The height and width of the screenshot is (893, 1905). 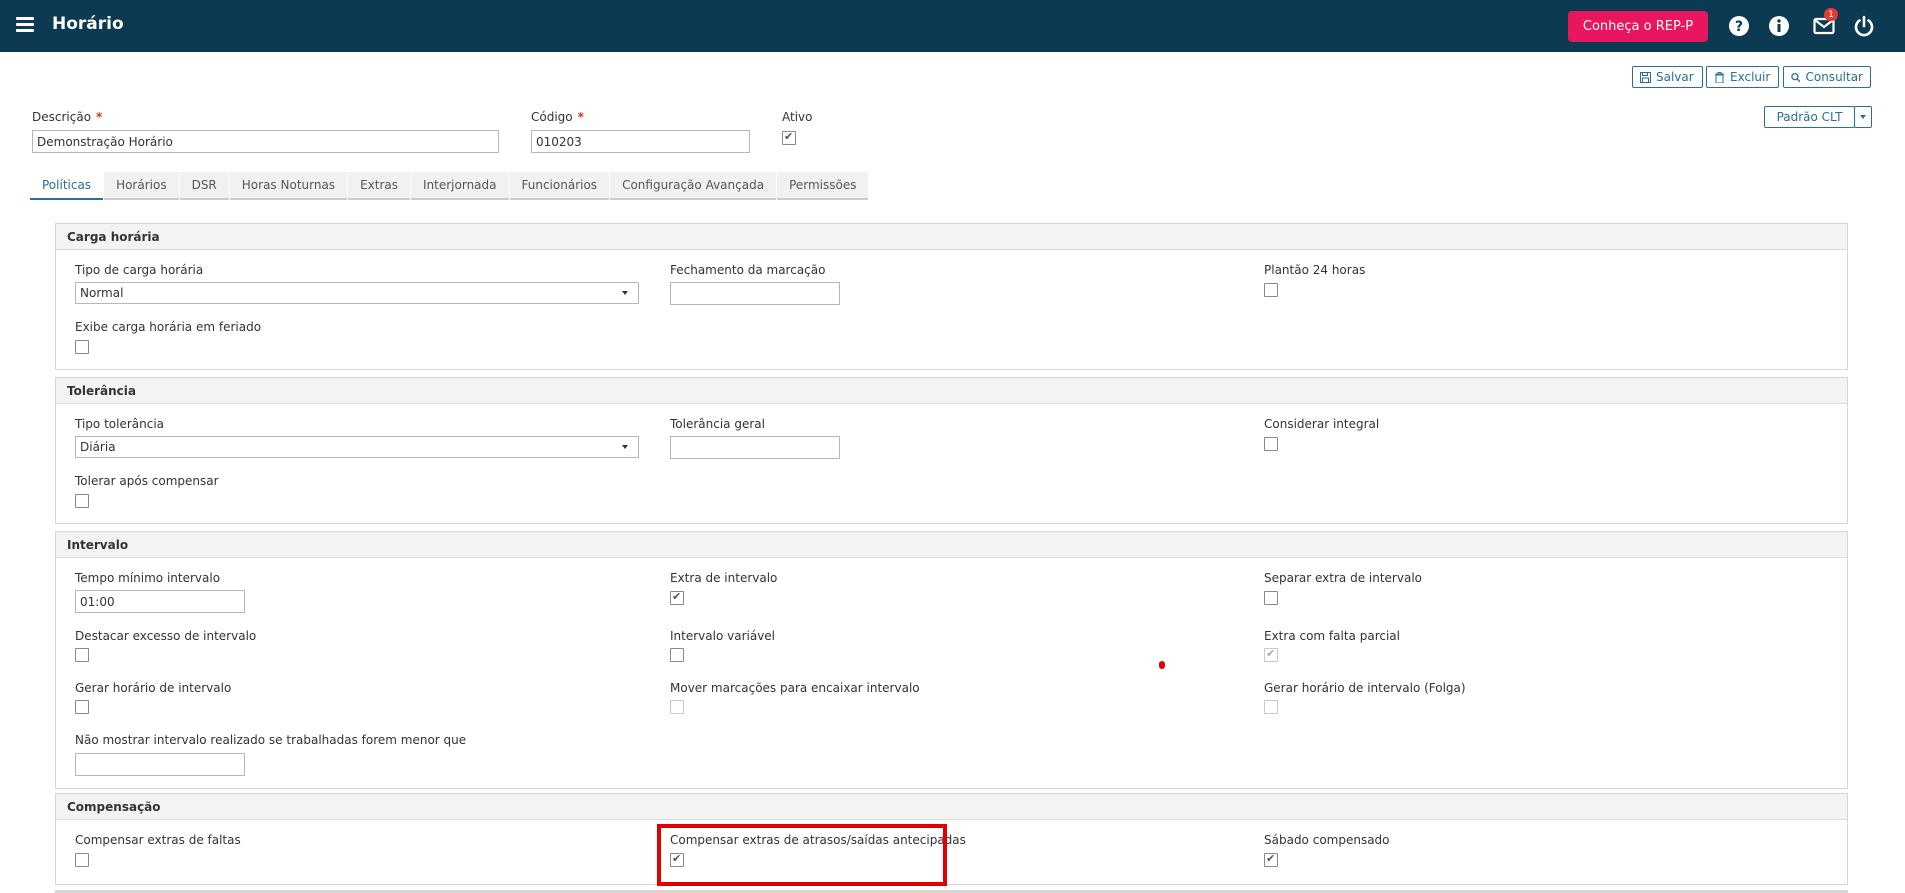 I want to click on delete-button: Excluir, so click(x=1742, y=77).